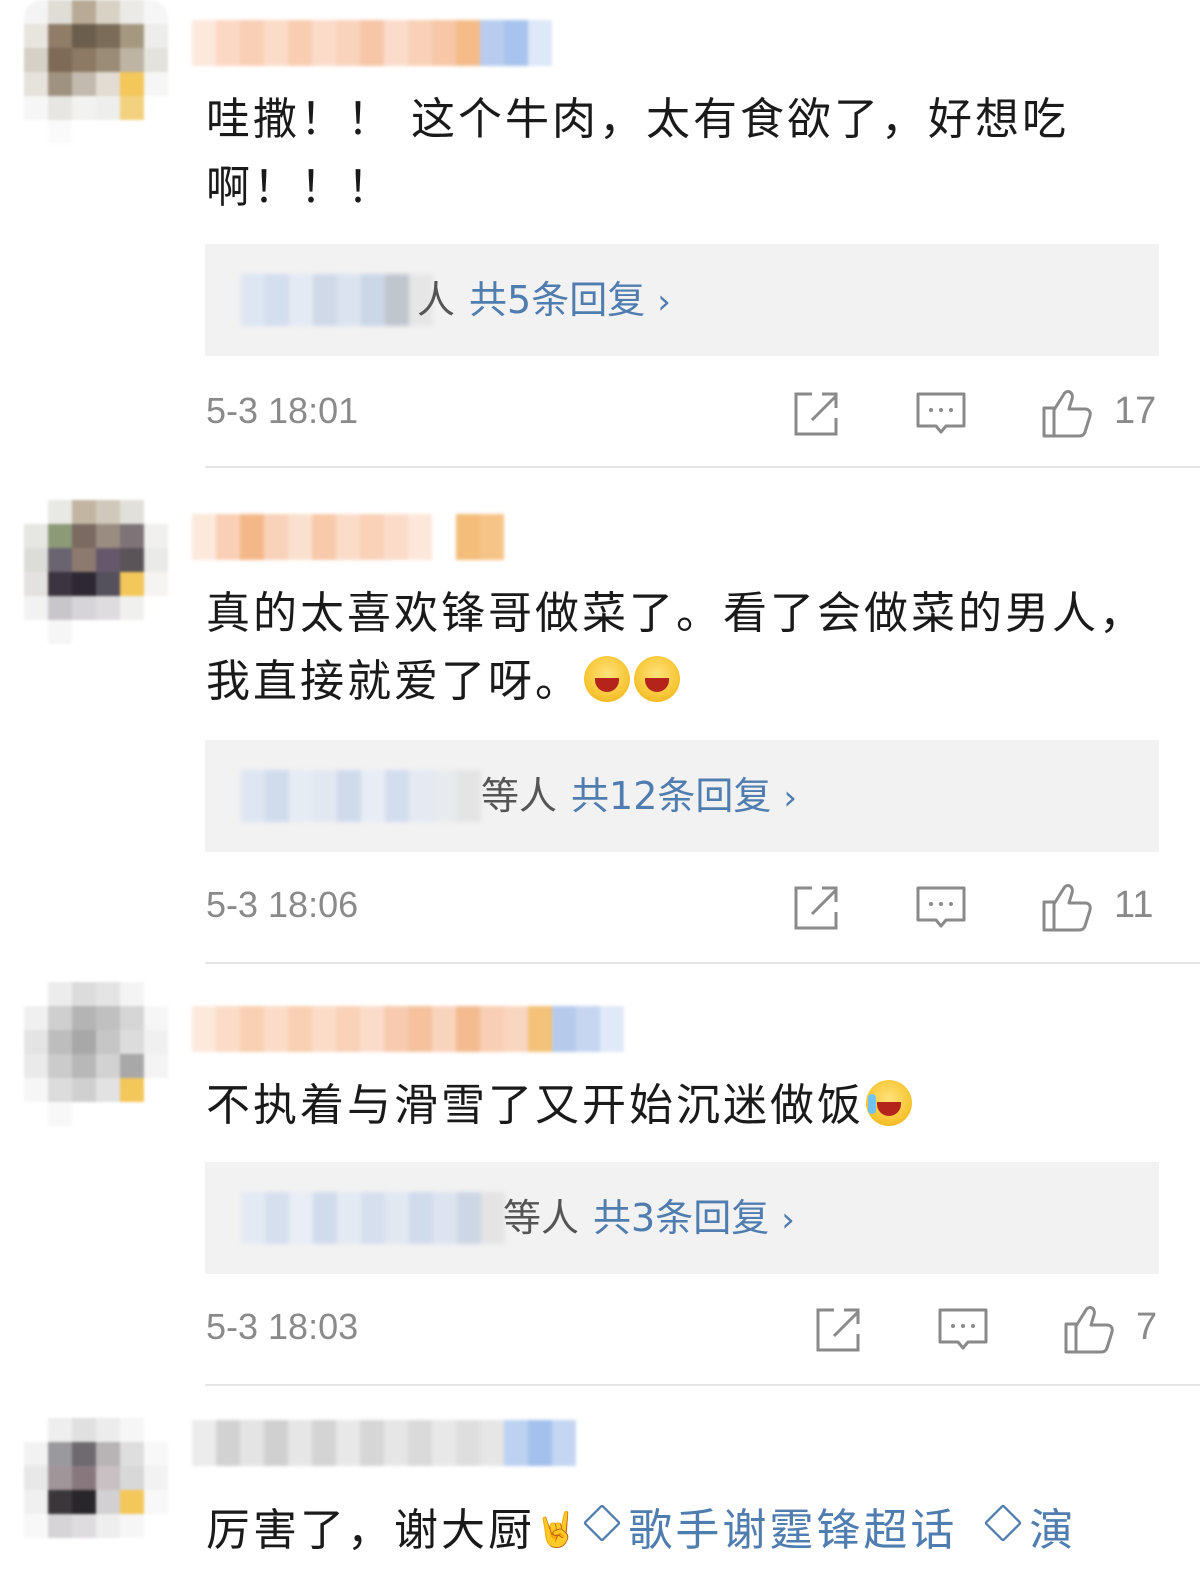 The height and width of the screenshot is (1570, 1200). What do you see at coordinates (1147, 1327) in the screenshot?
I see `like-count: 7` at bounding box center [1147, 1327].